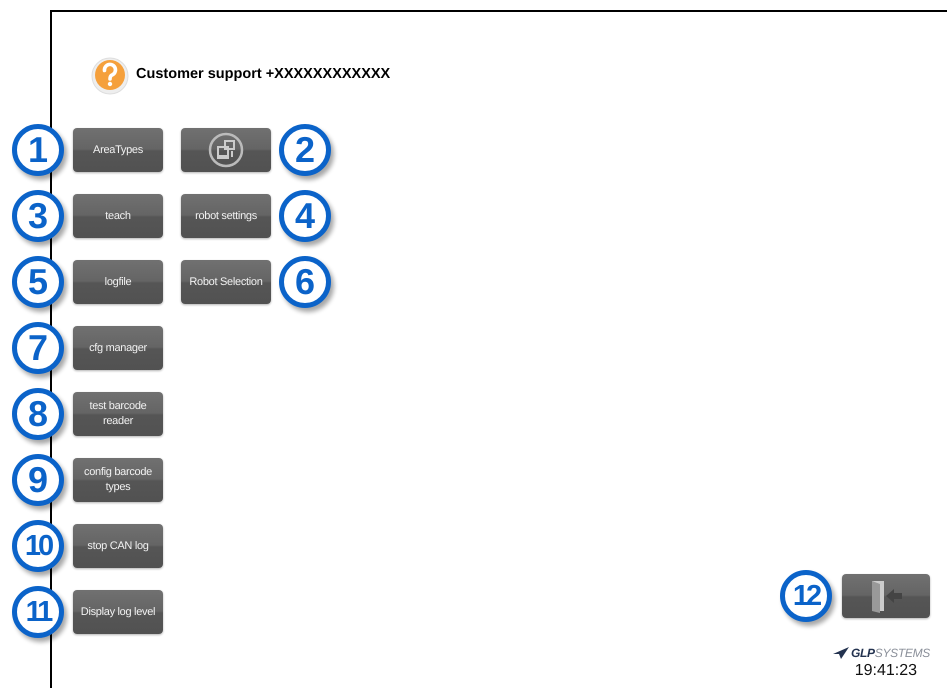 The image size is (947, 688). What do you see at coordinates (305, 282) in the screenshot?
I see `callout-number: 6` at bounding box center [305, 282].